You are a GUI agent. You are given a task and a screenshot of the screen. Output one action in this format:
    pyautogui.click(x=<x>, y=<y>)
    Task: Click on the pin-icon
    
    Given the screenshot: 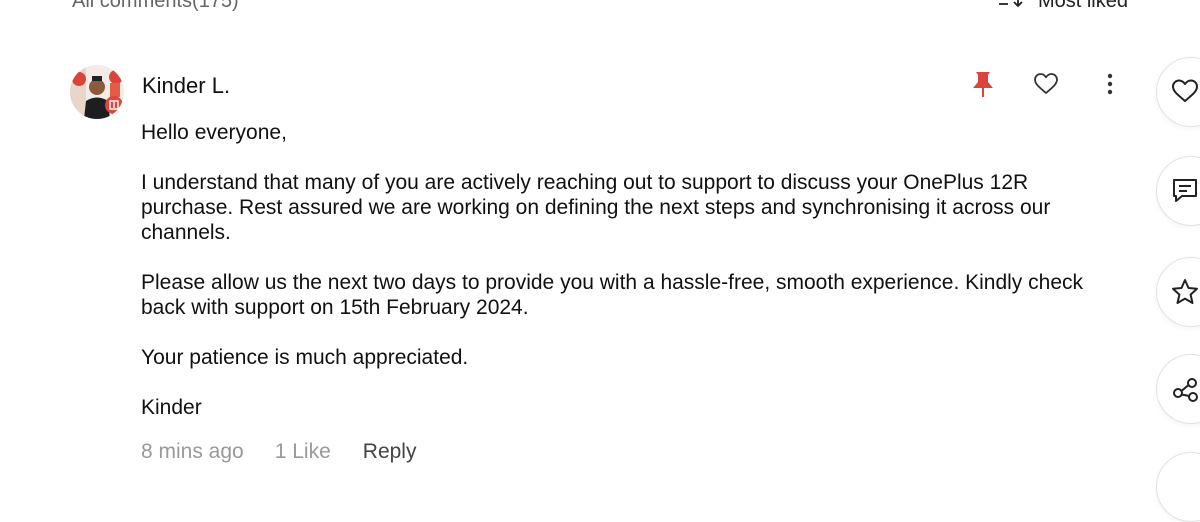 What is the action you would take?
    pyautogui.click(x=983, y=84)
    